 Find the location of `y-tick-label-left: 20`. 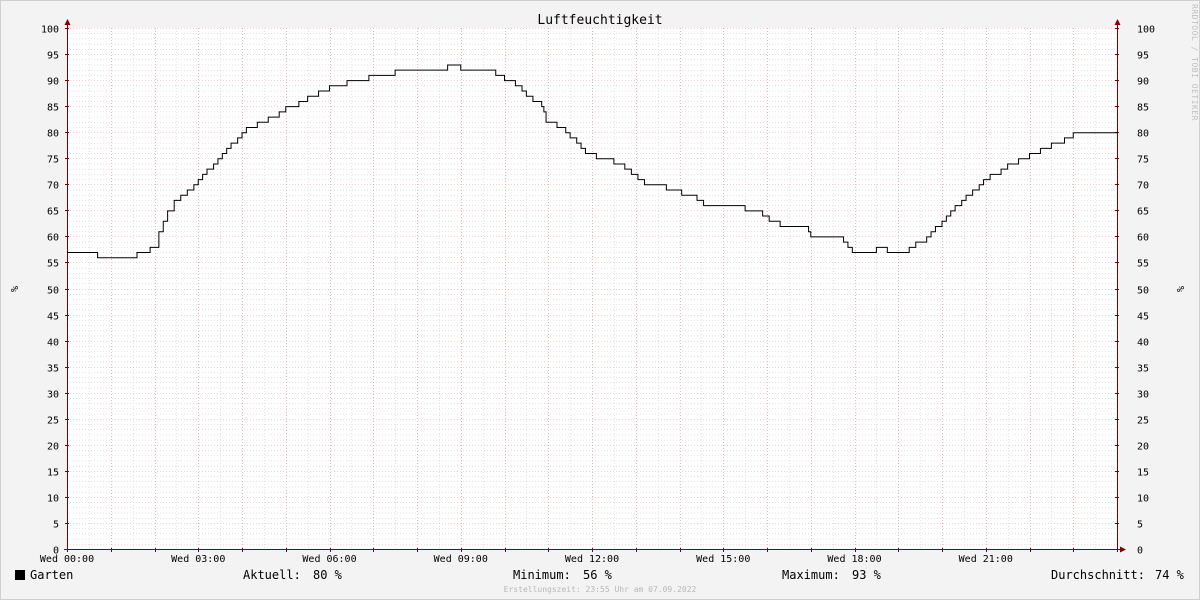

y-tick-label-left: 20 is located at coordinates (53, 447).